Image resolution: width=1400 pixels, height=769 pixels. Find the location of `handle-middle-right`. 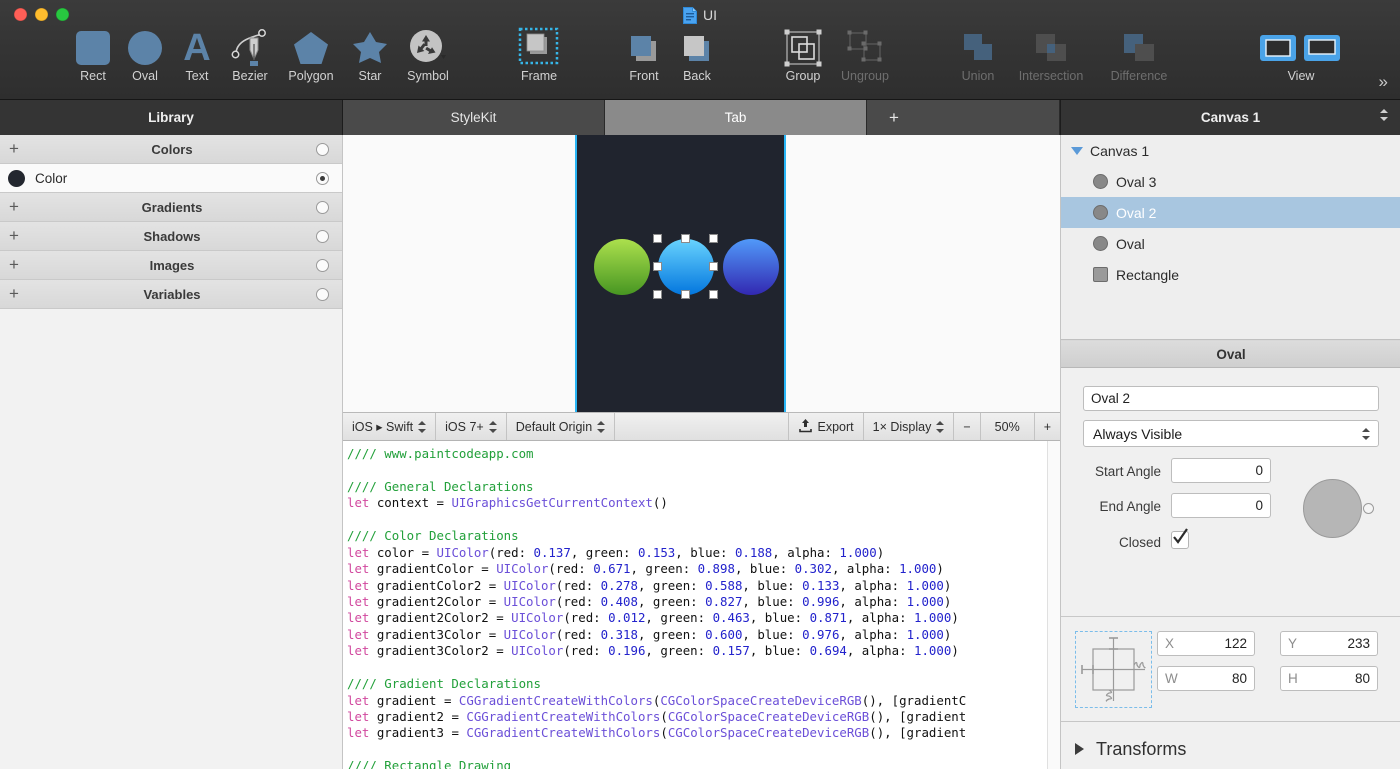

handle-middle-right is located at coordinates (713, 266).